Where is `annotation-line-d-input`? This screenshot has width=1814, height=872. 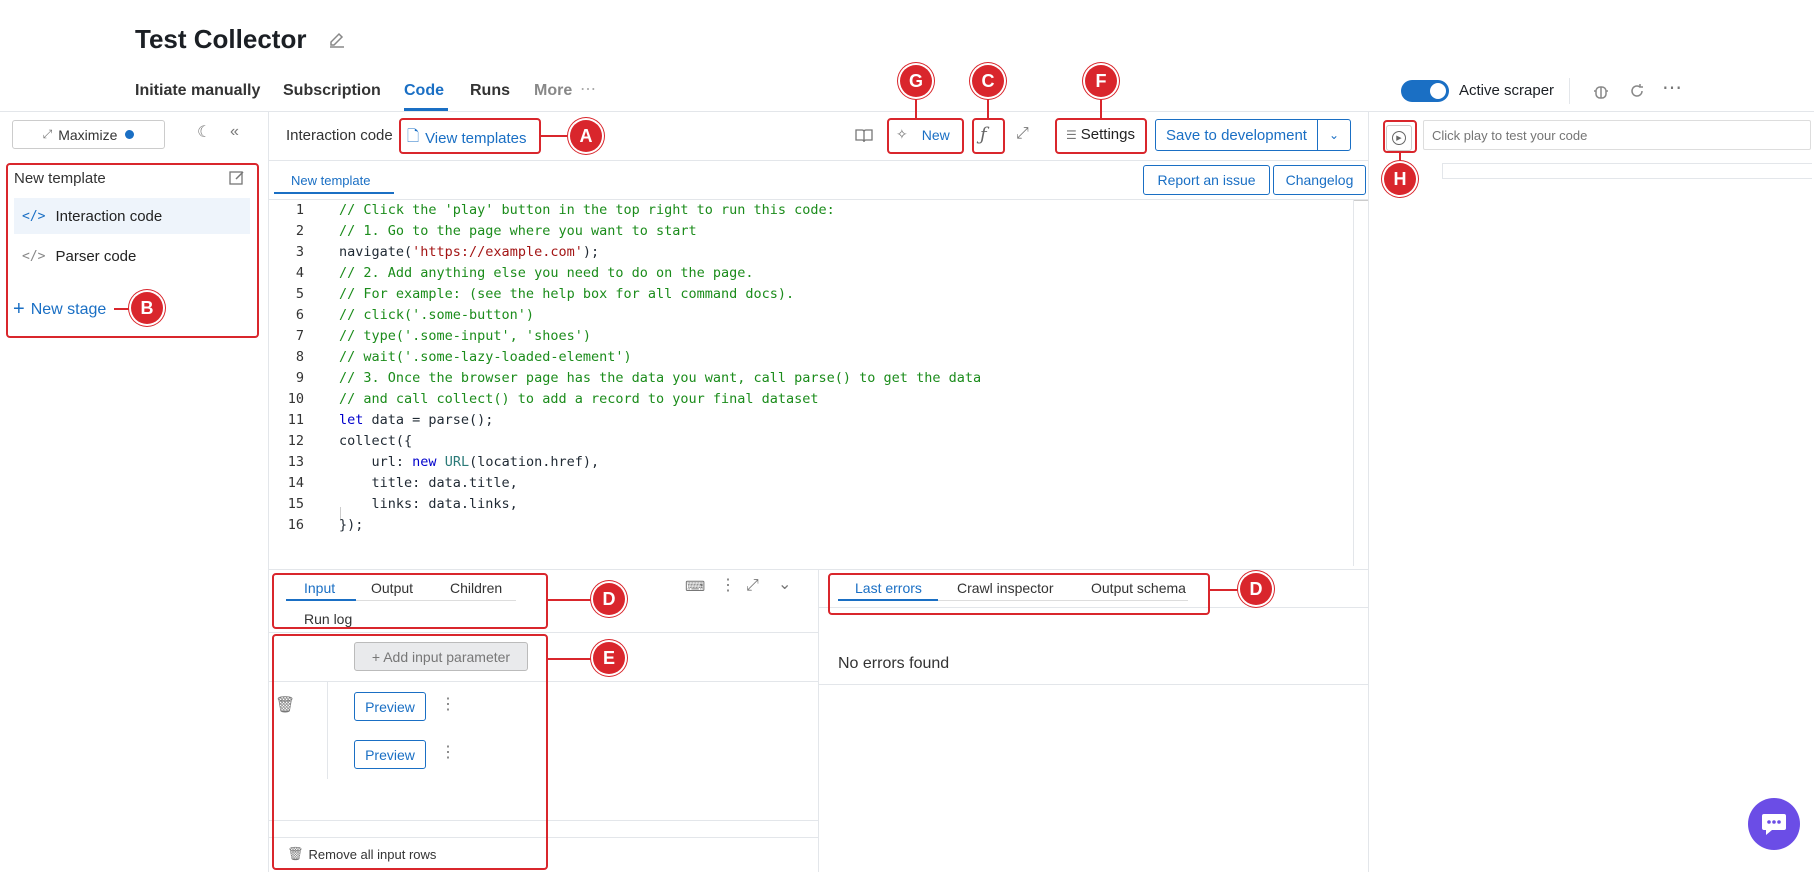
annotation-line-d-input is located at coordinates (569, 600).